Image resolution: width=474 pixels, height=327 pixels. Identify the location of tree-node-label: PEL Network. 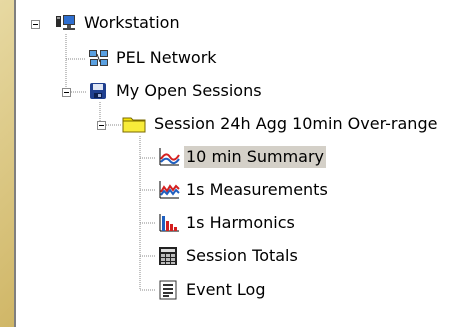
(166, 57).